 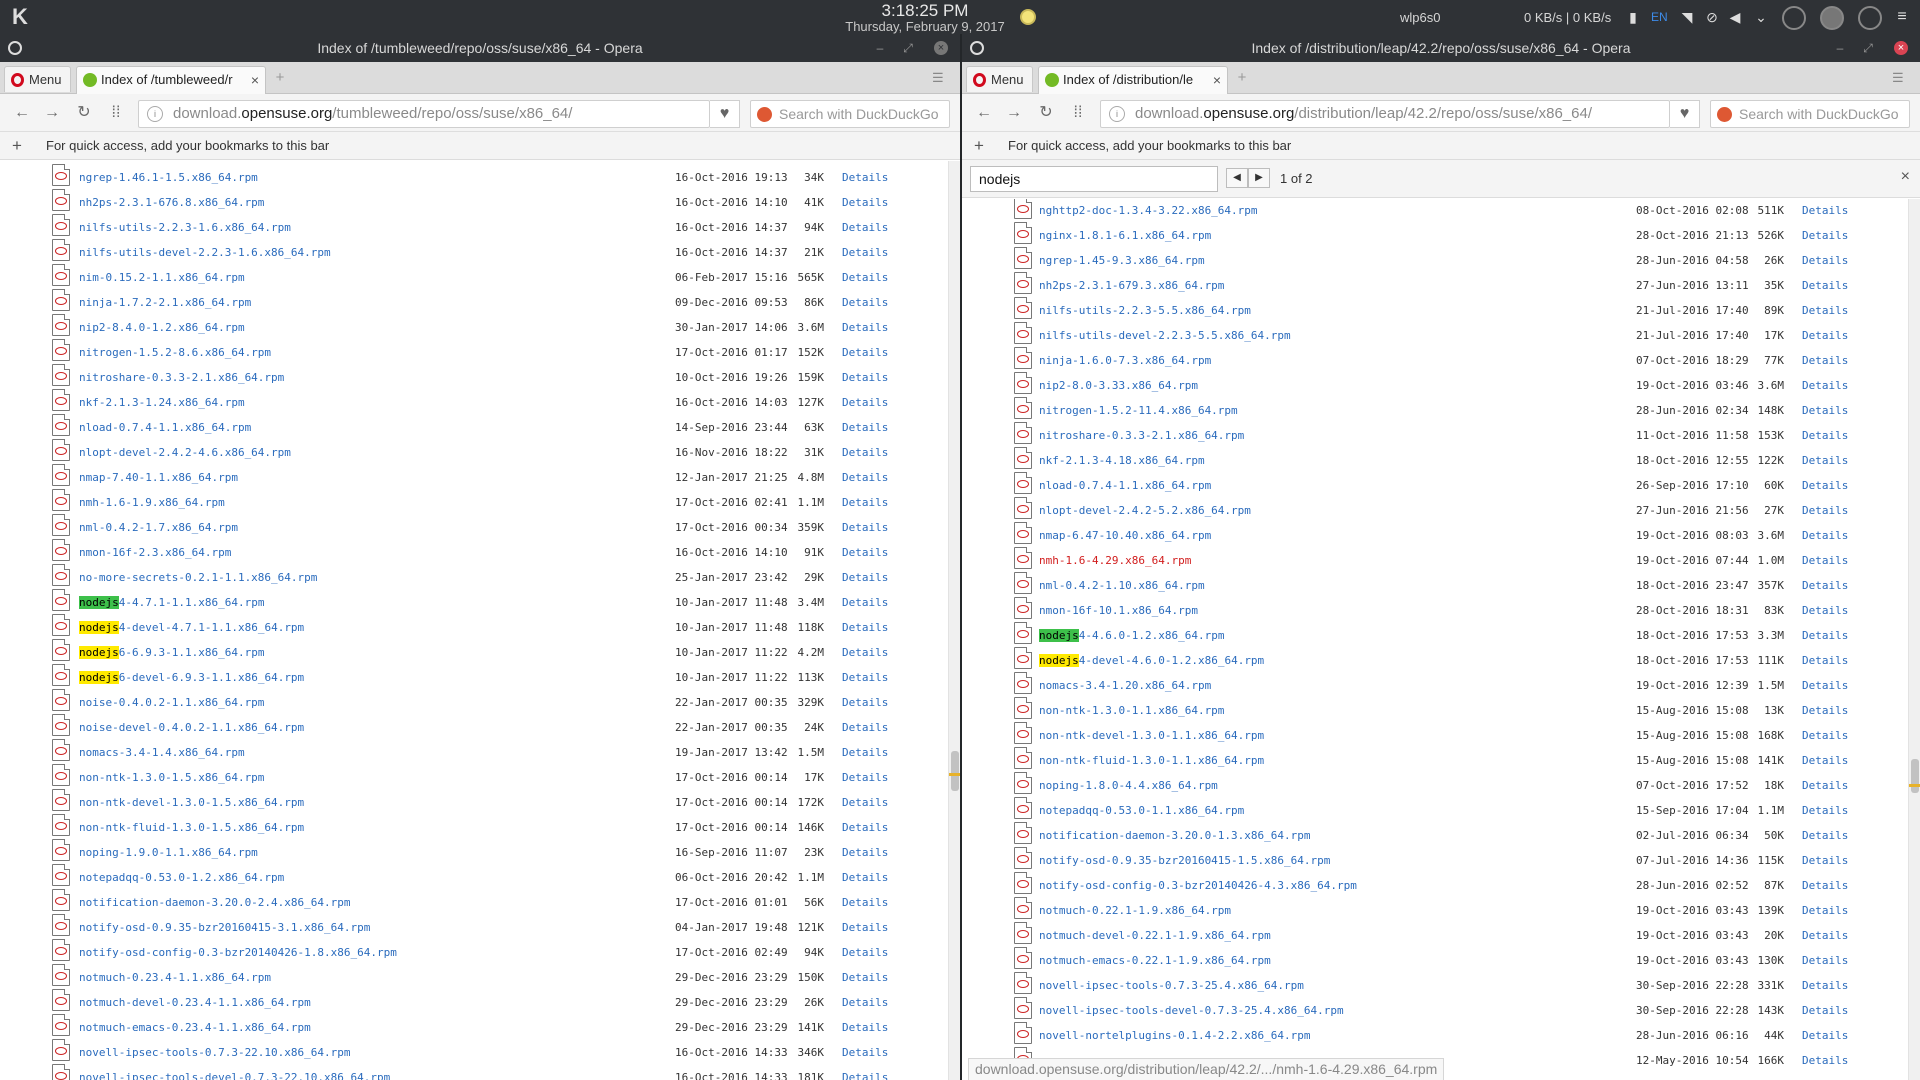 What do you see at coordinates (1685, 114) in the screenshot?
I see `bookmark-heart-icon: ♥` at bounding box center [1685, 114].